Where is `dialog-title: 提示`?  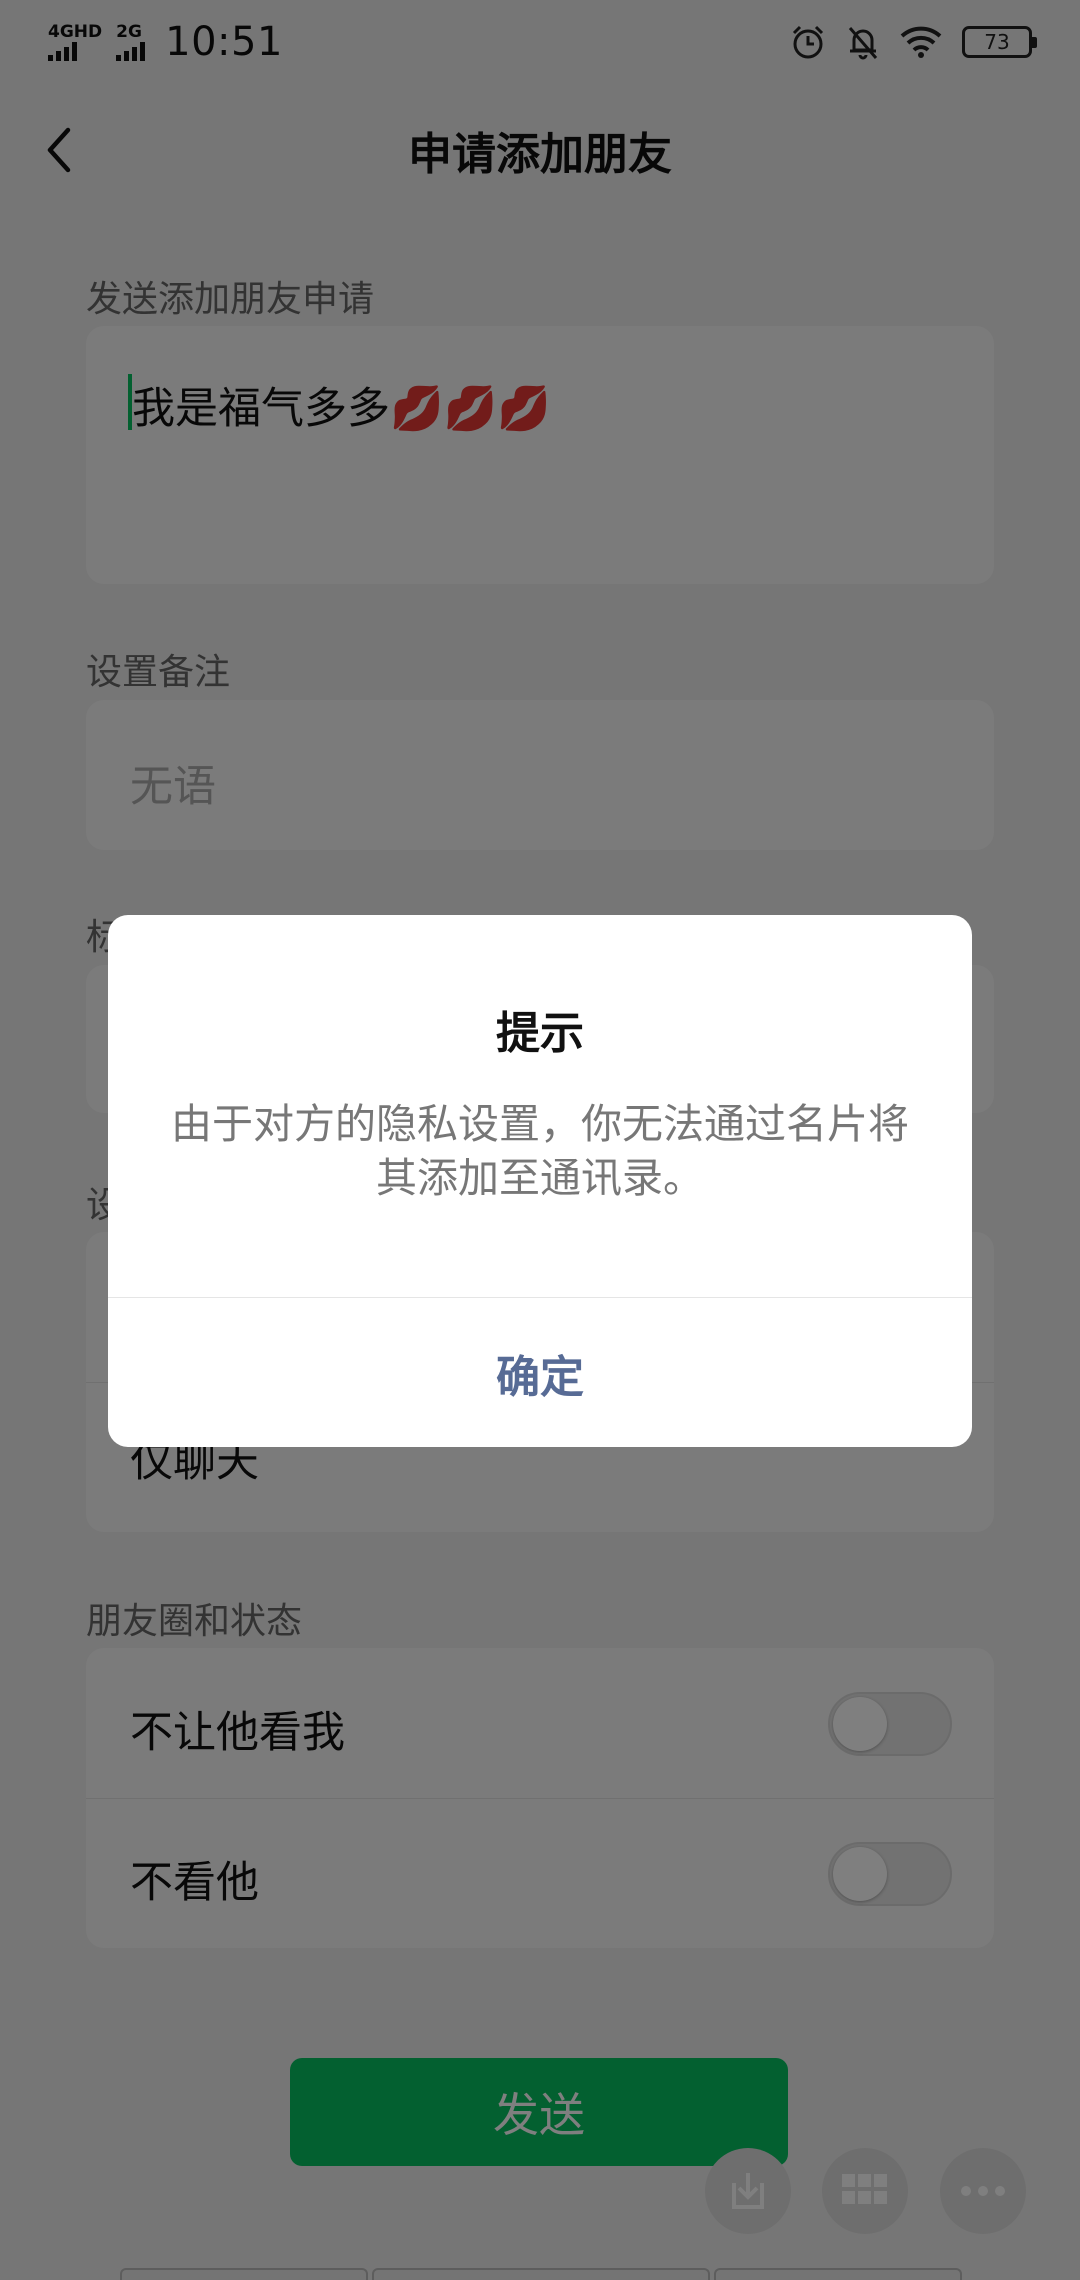 dialog-title: 提示 is located at coordinates (540, 1033).